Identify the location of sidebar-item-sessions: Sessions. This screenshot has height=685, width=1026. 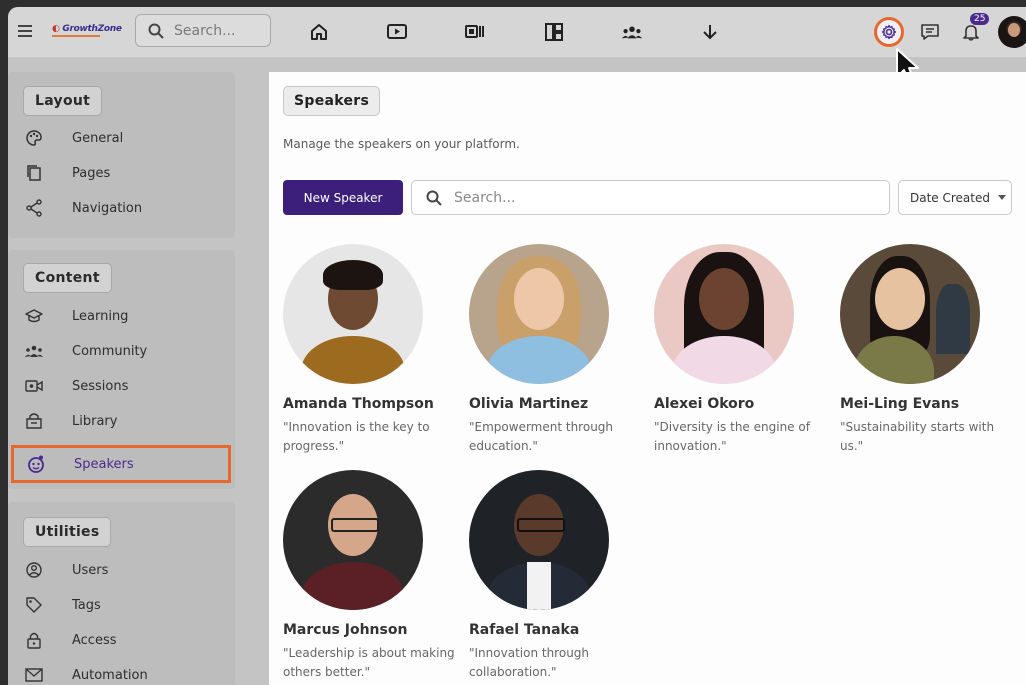
(121, 386).